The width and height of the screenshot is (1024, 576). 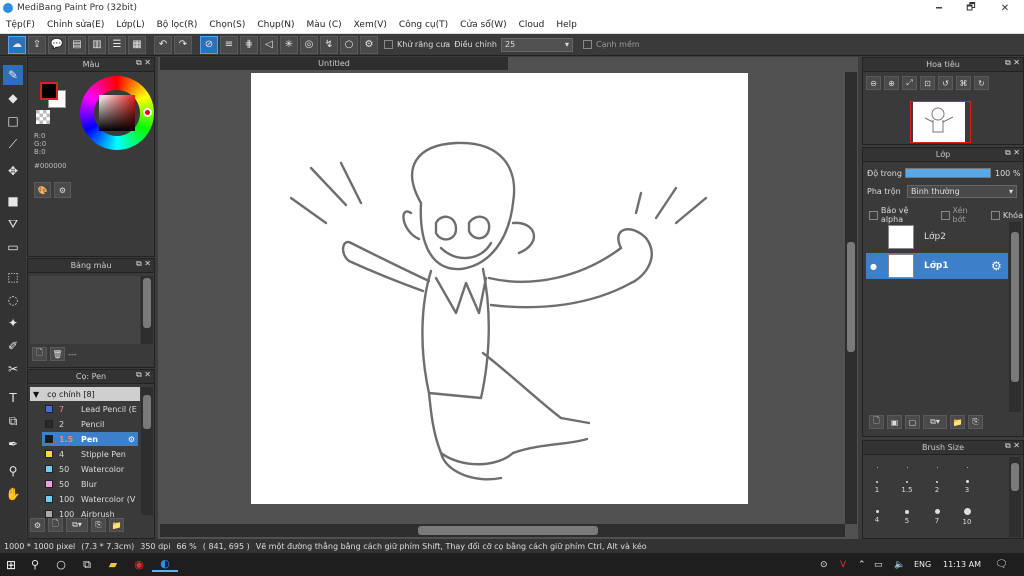 I want to click on menu-edit: Chỉnh sửa(E), so click(x=75, y=25).